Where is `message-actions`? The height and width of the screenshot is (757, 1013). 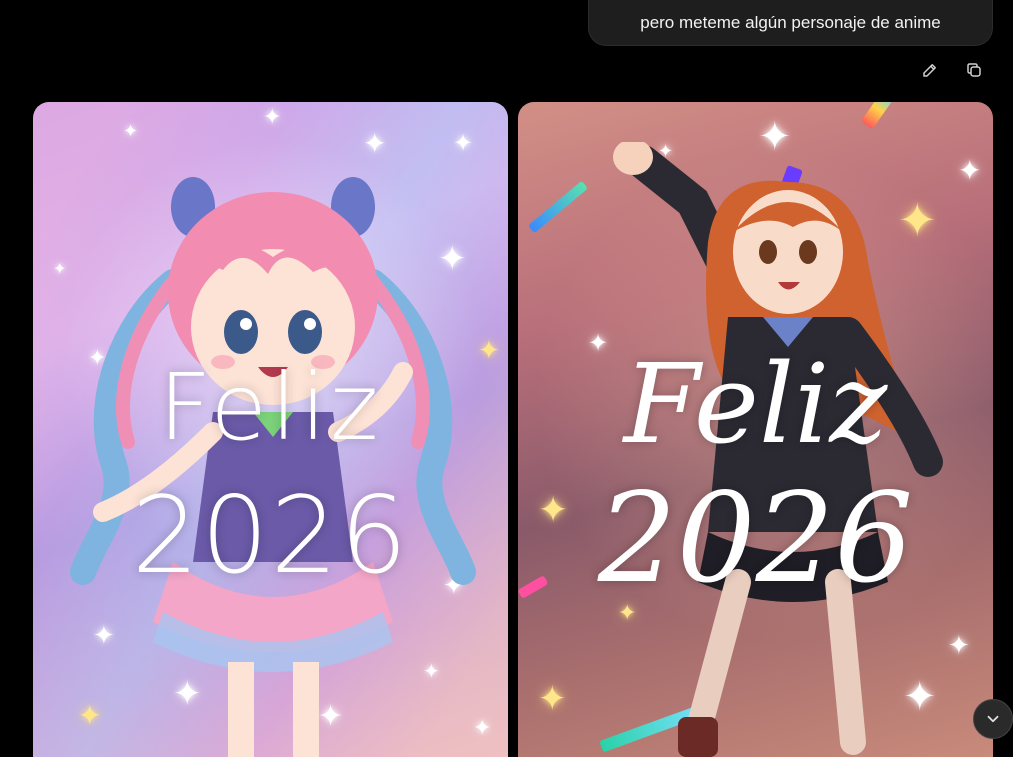
message-actions is located at coordinates (952, 70).